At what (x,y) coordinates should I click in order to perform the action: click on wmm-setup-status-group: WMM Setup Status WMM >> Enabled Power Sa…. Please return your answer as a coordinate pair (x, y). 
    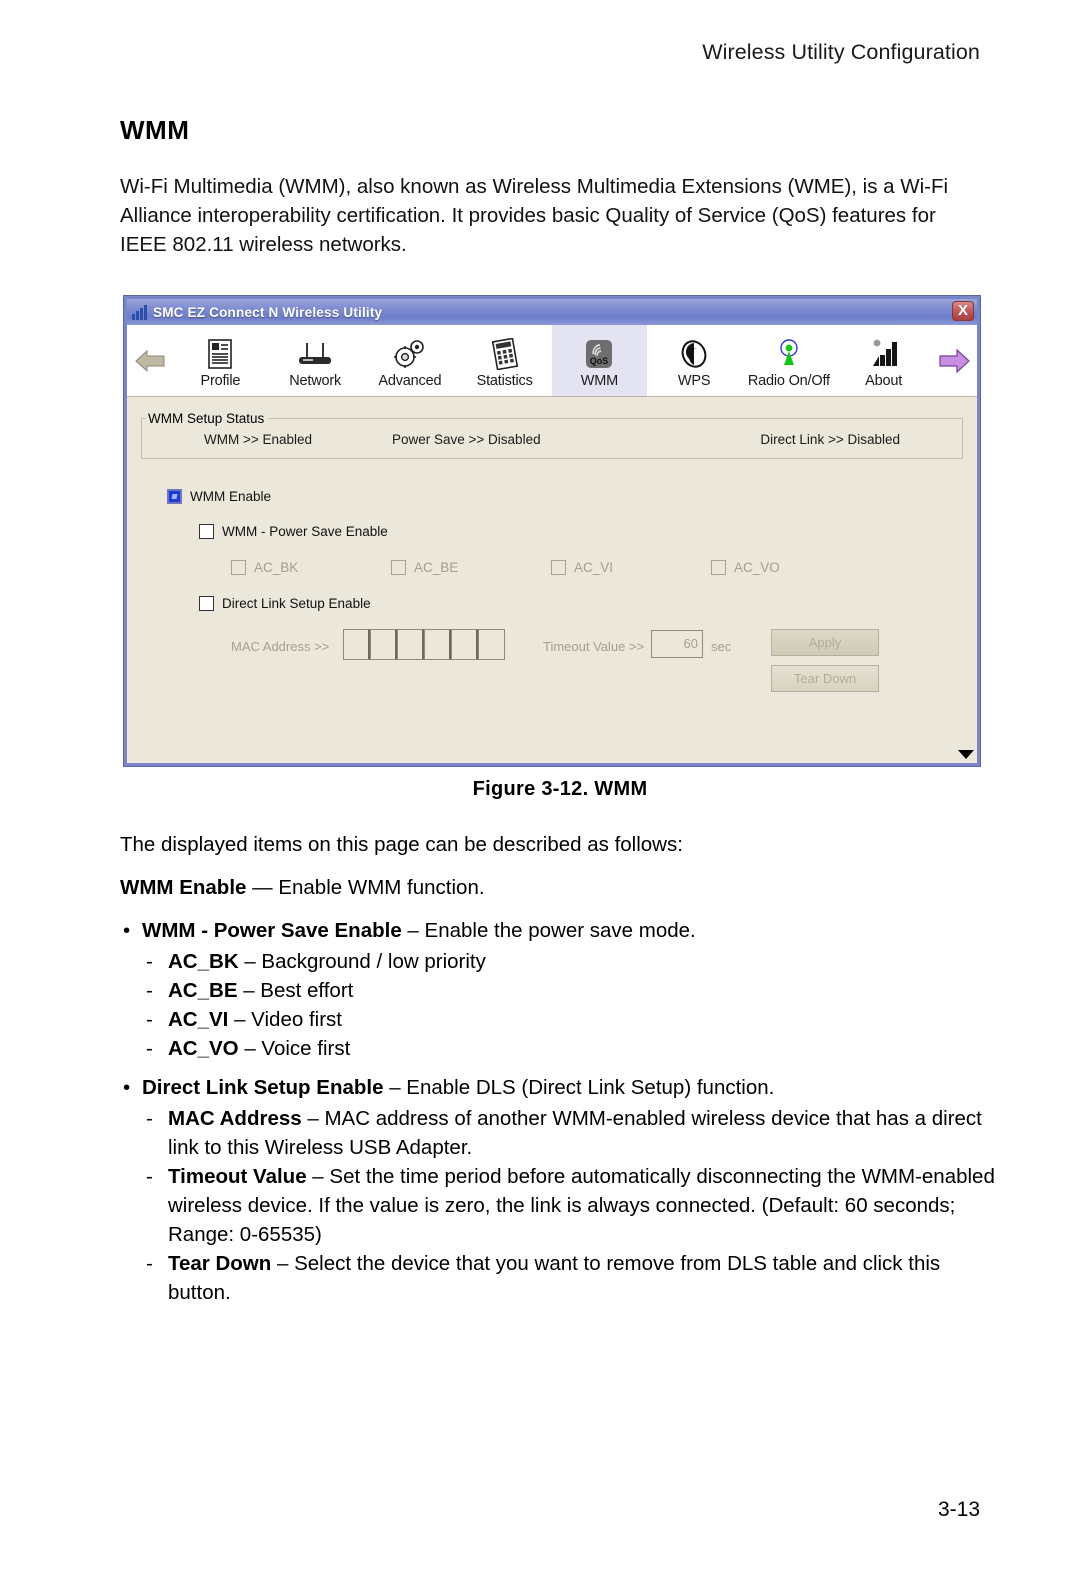
    Looking at the image, I should click on (552, 435).